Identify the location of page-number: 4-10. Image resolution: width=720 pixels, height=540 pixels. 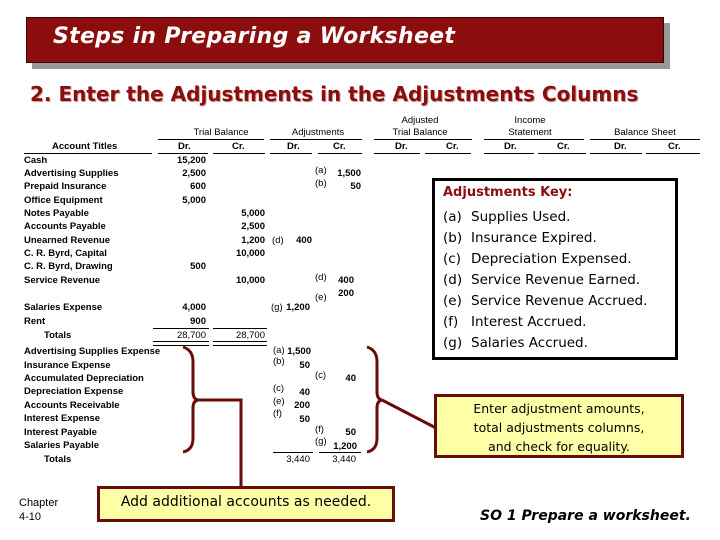
(30, 517).